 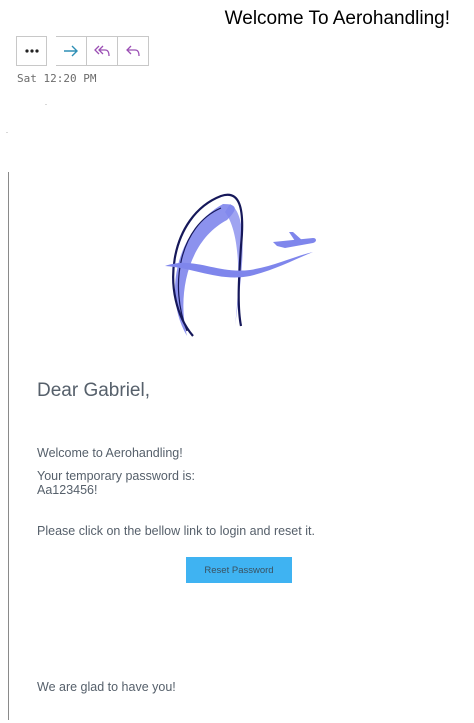 What do you see at coordinates (240, 265) in the screenshot?
I see `aerohandling-logo` at bounding box center [240, 265].